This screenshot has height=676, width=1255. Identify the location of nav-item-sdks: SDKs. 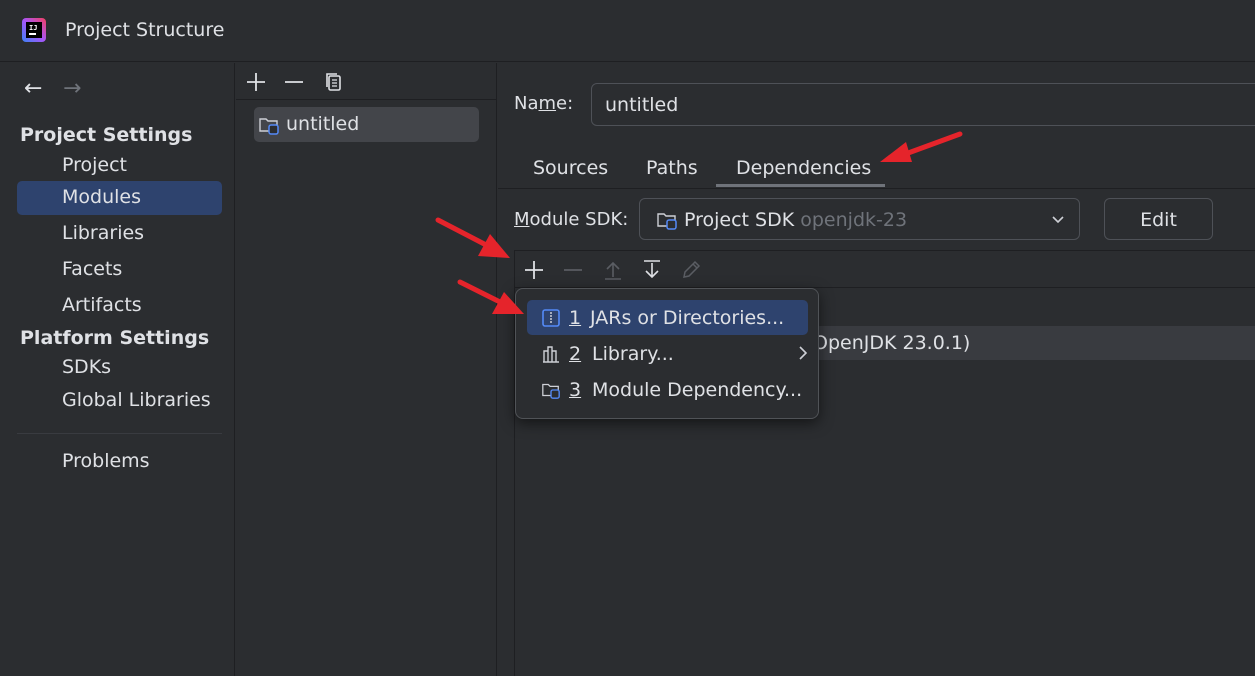
(119, 368).